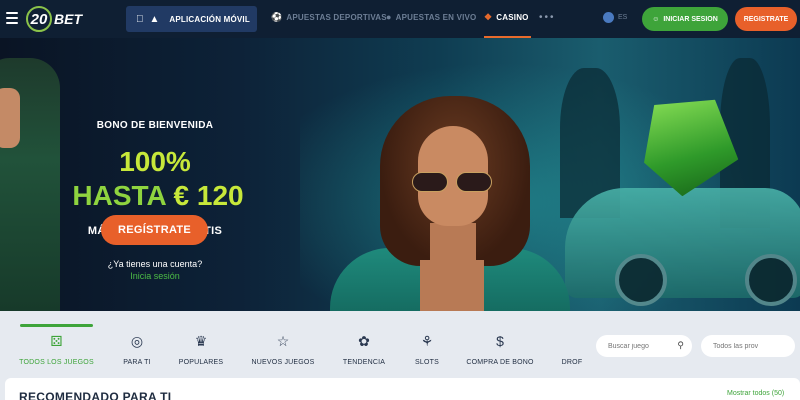 Image resolution: width=800 pixels, height=400 pixels. Describe the element at coordinates (155, 264) in the screenshot. I see `has-account-text: ¿Ya tienes una cuenta?` at that location.